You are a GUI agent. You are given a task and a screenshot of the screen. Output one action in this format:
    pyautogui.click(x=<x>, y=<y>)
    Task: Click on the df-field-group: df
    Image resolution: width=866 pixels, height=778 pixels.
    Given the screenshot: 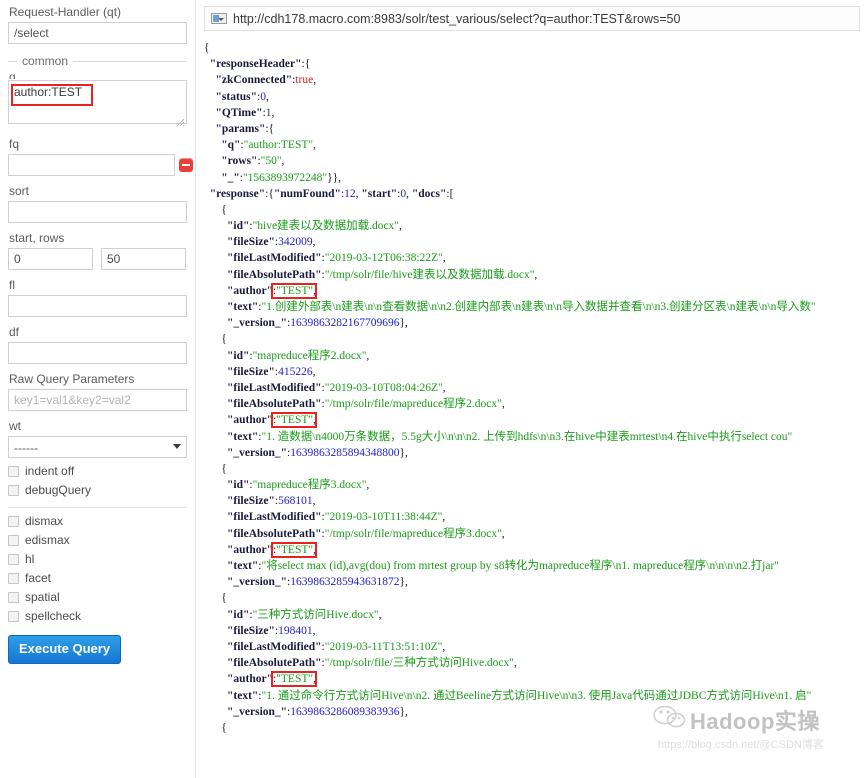 What is the action you would take?
    pyautogui.click(x=97, y=345)
    